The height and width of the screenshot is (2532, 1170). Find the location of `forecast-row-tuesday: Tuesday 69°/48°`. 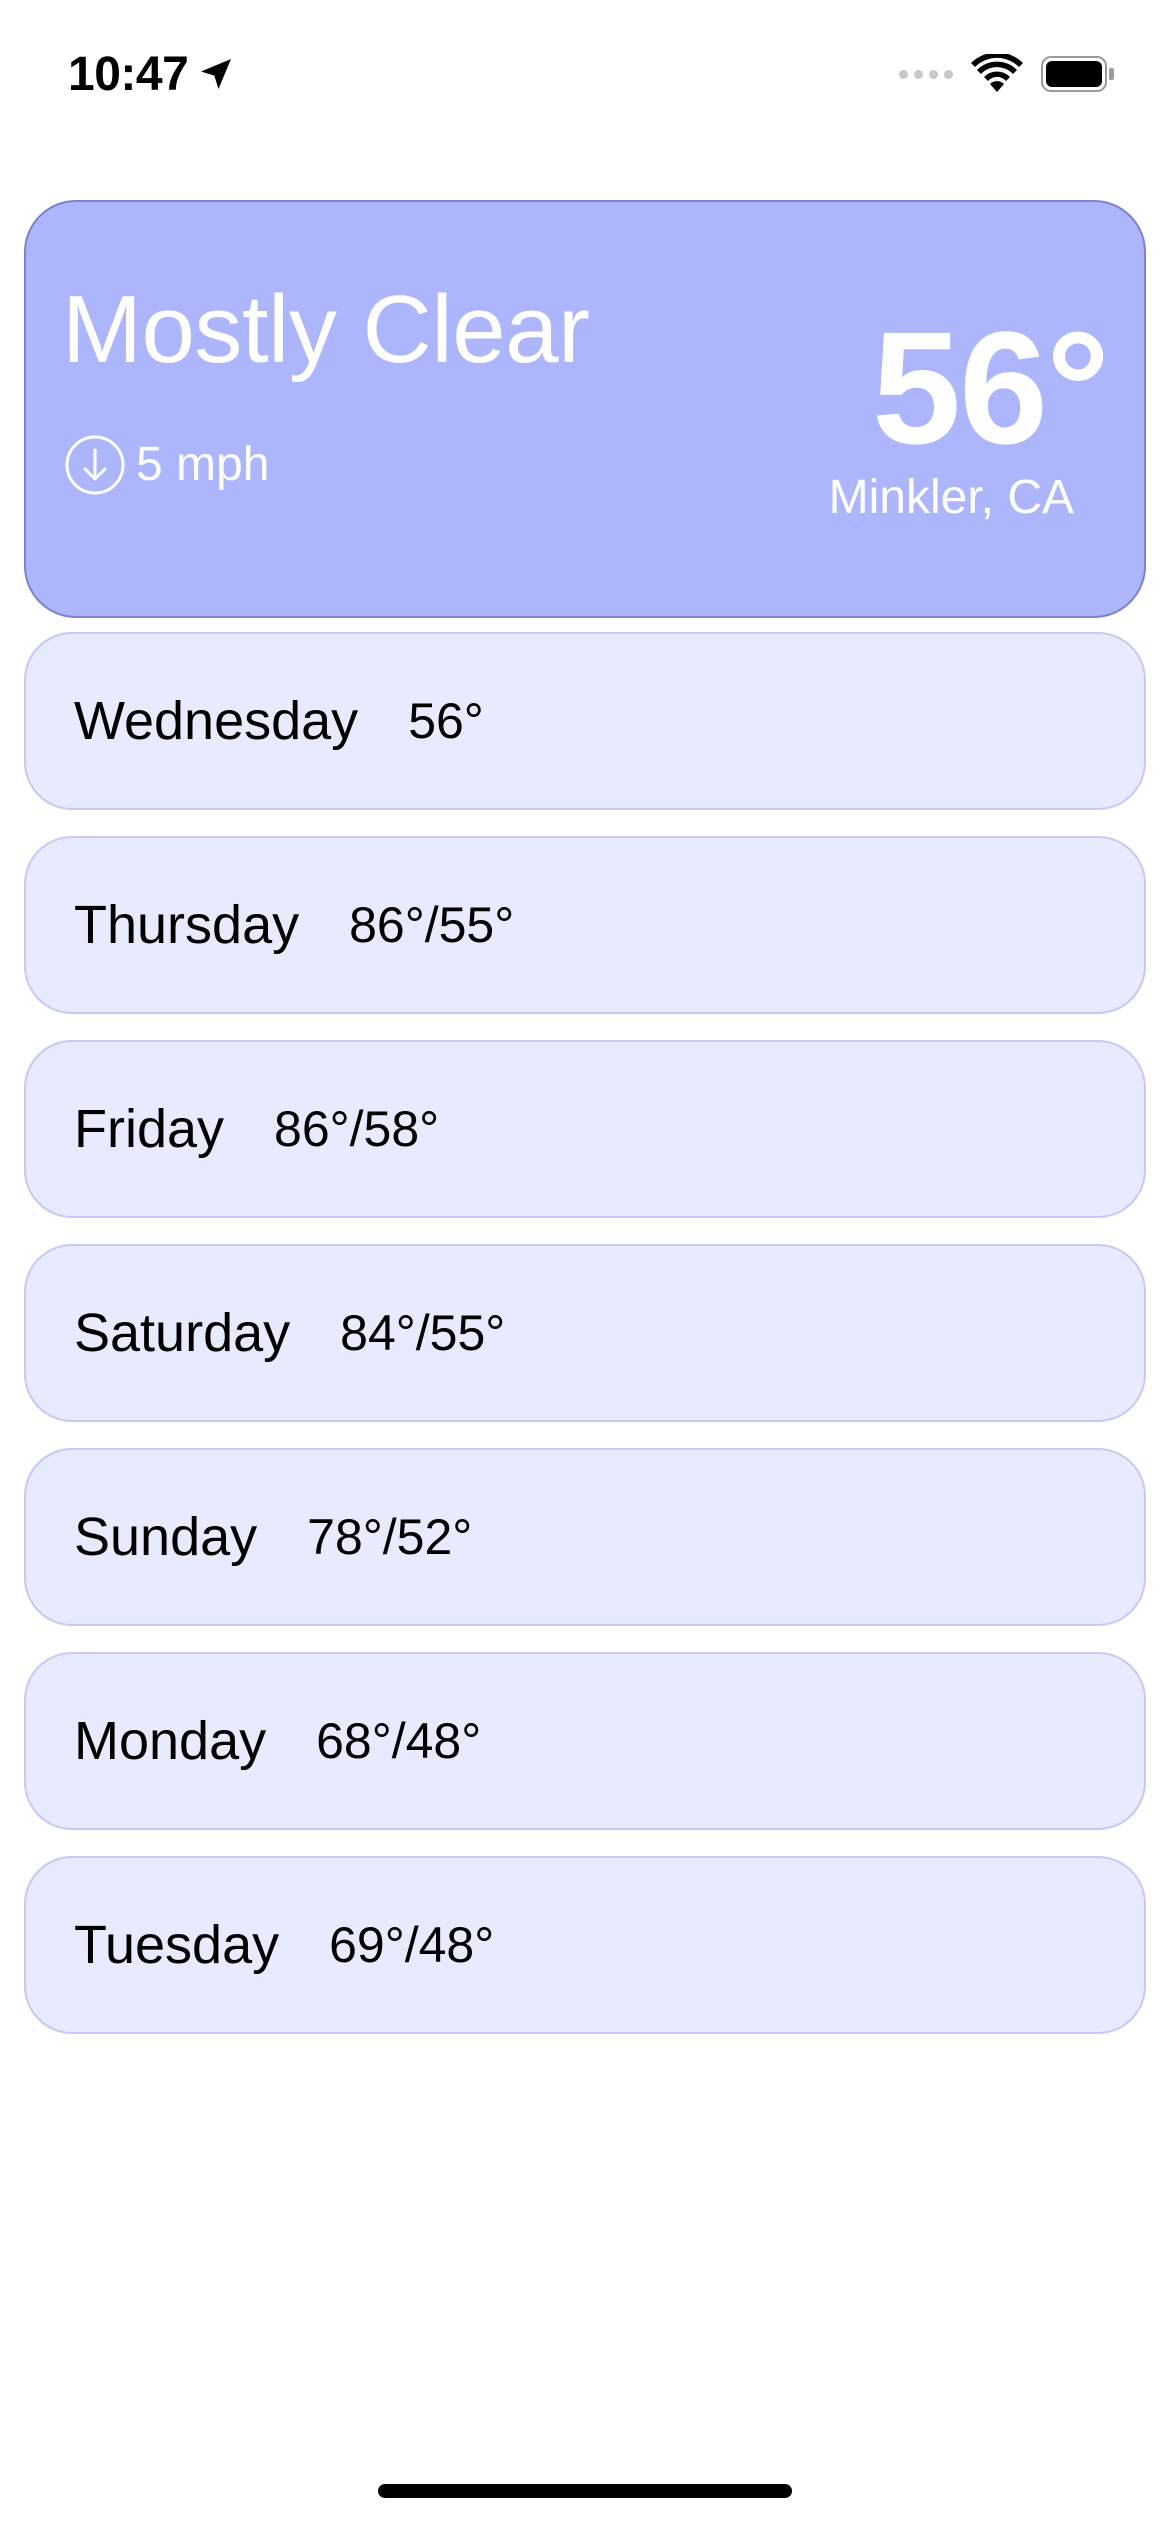

forecast-row-tuesday: Tuesday 69°/48° is located at coordinates (585, 1945).